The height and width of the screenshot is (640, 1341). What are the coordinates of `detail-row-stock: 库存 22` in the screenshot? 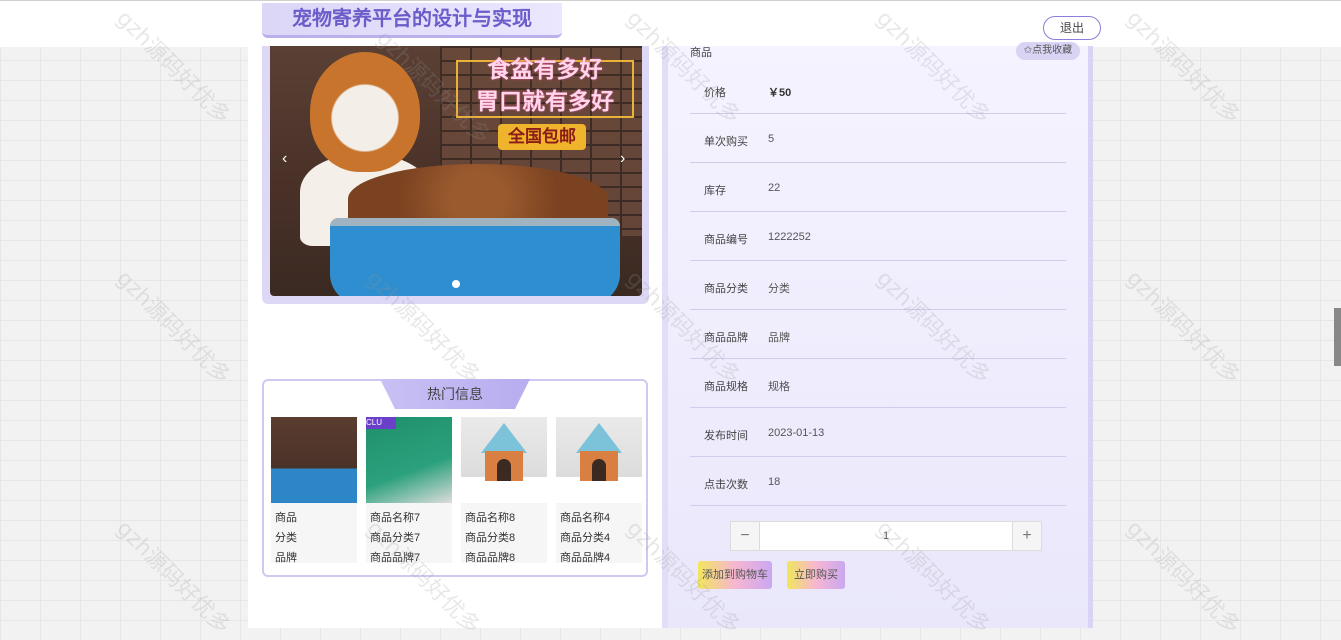 It's located at (878, 187).